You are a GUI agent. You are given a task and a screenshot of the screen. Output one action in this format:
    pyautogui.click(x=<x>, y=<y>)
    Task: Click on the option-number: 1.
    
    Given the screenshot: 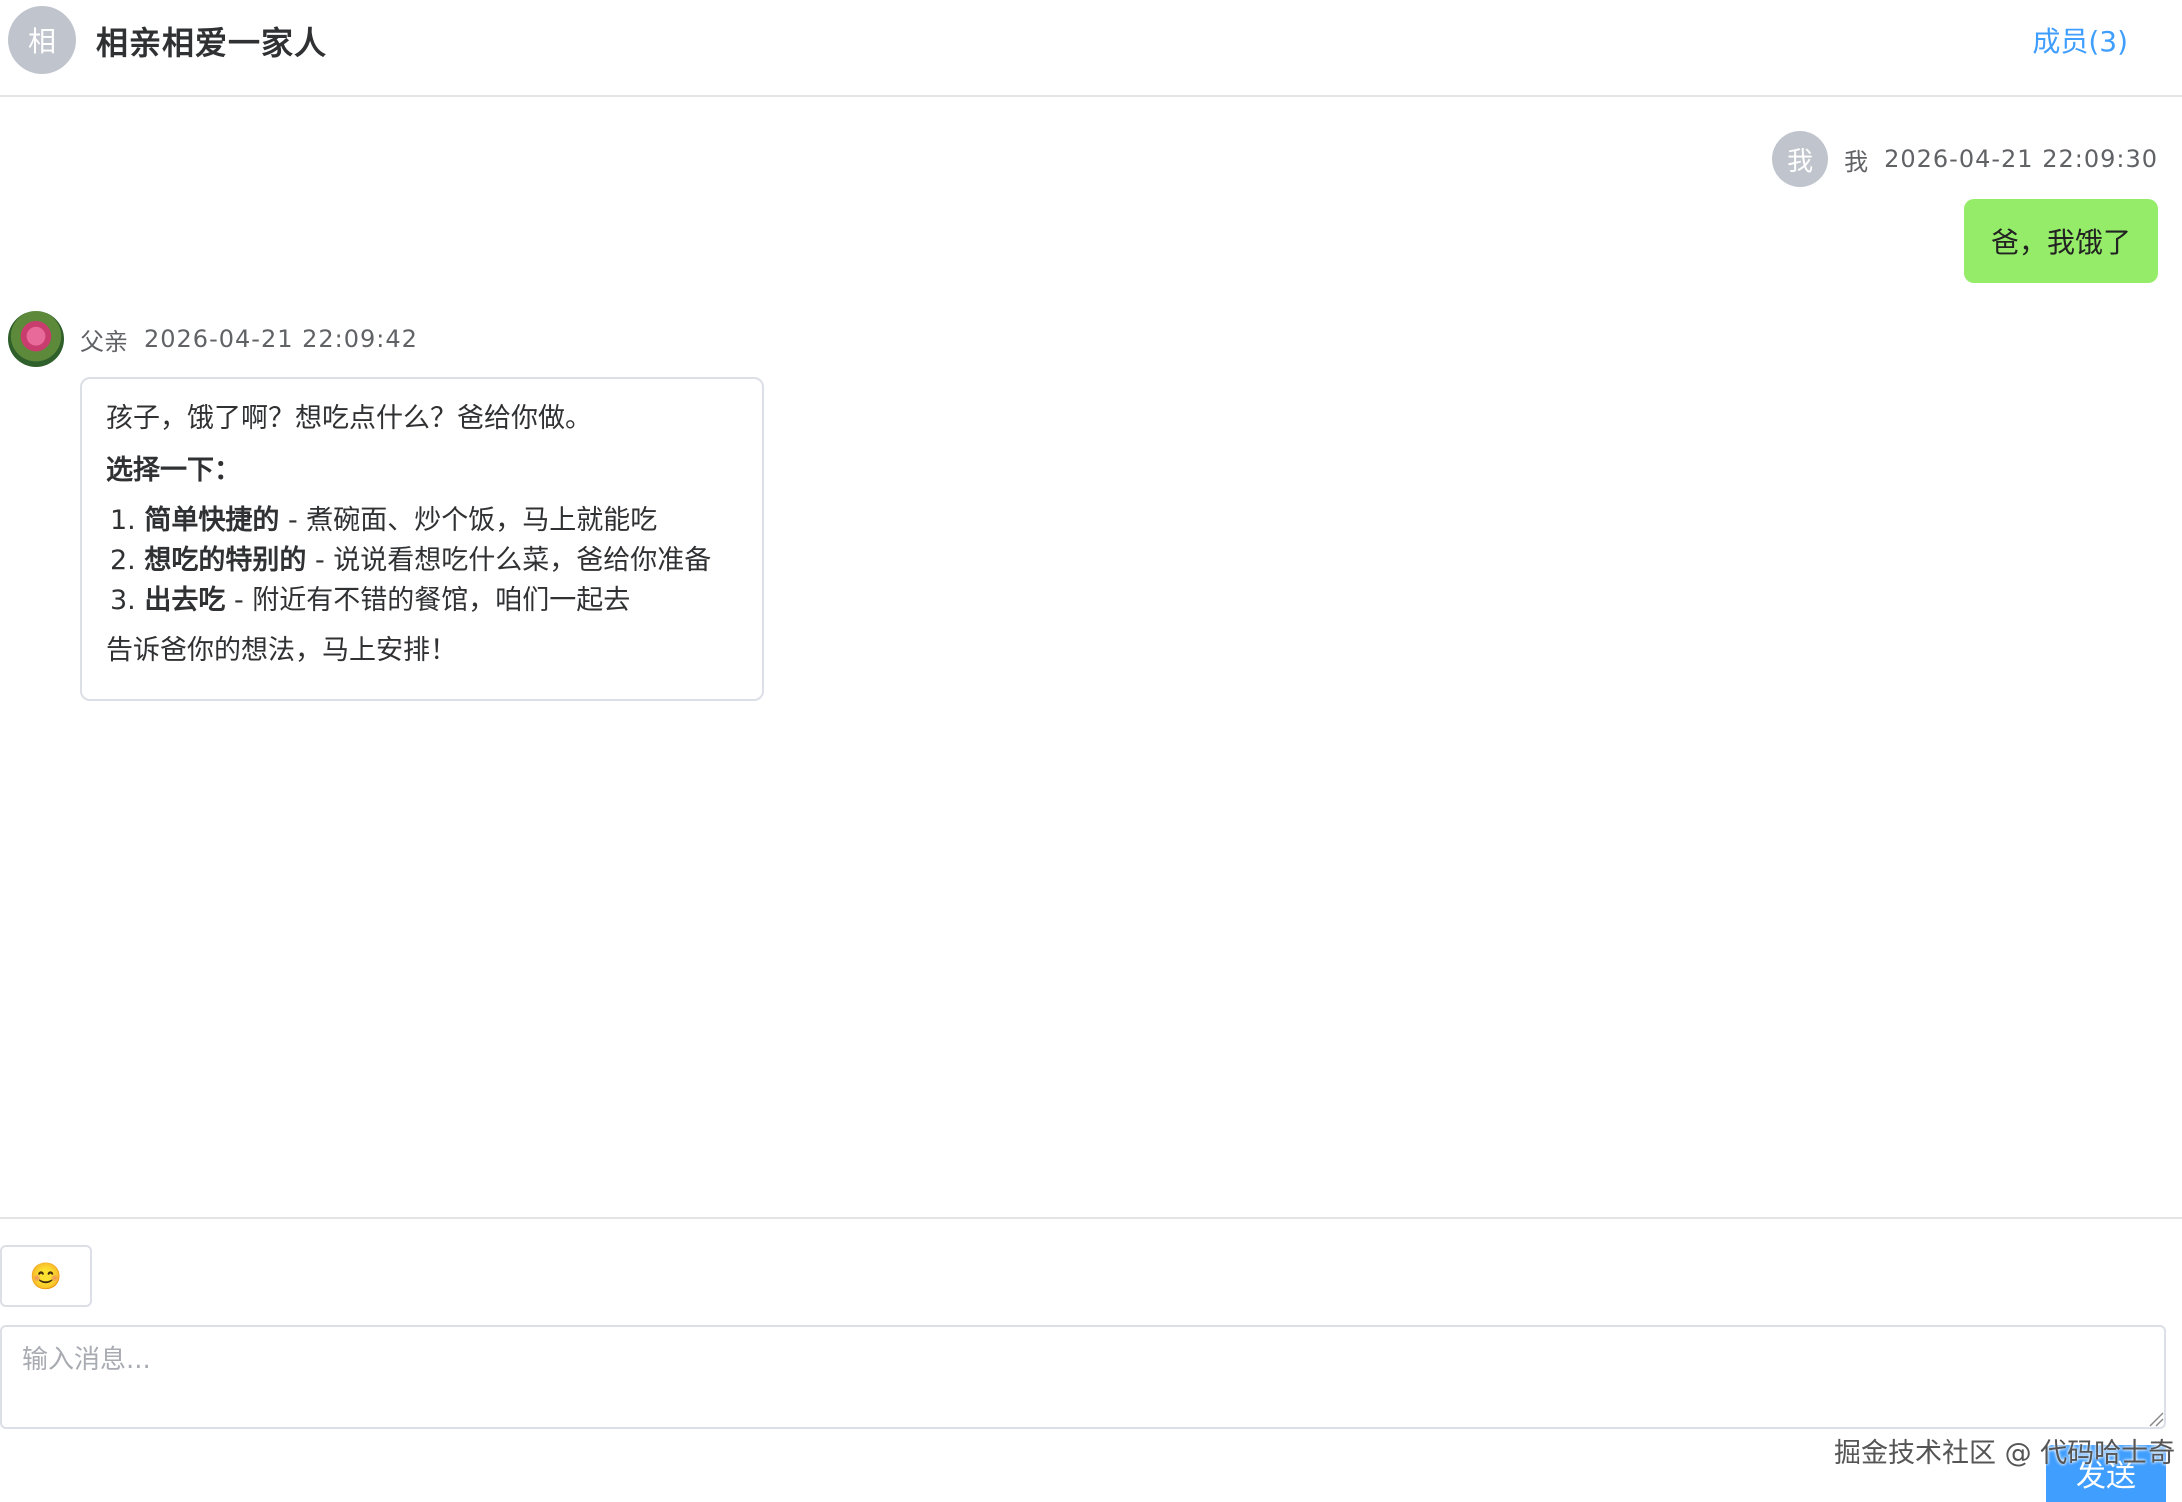 What is the action you would take?
    pyautogui.click(x=123, y=520)
    